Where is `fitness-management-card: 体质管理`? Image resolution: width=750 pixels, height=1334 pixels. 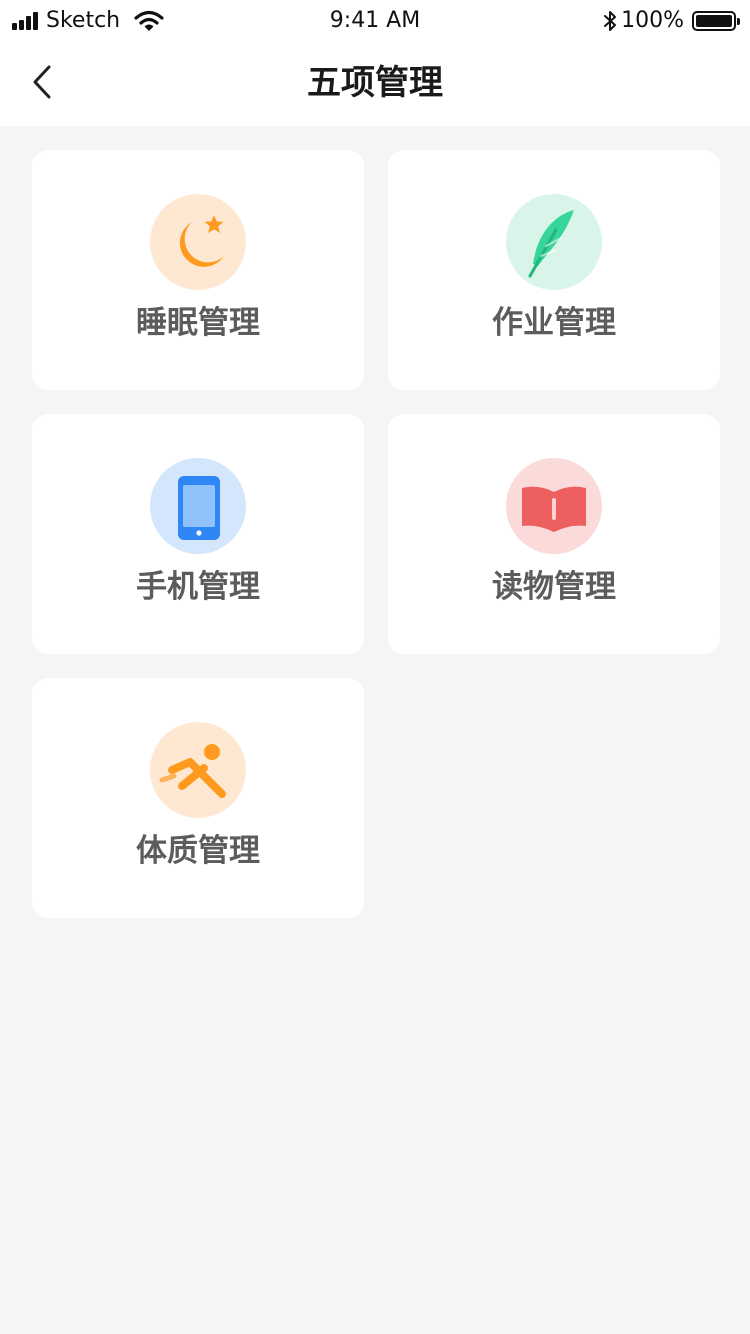
fitness-management-card: 体质管理 is located at coordinates (198, 798).